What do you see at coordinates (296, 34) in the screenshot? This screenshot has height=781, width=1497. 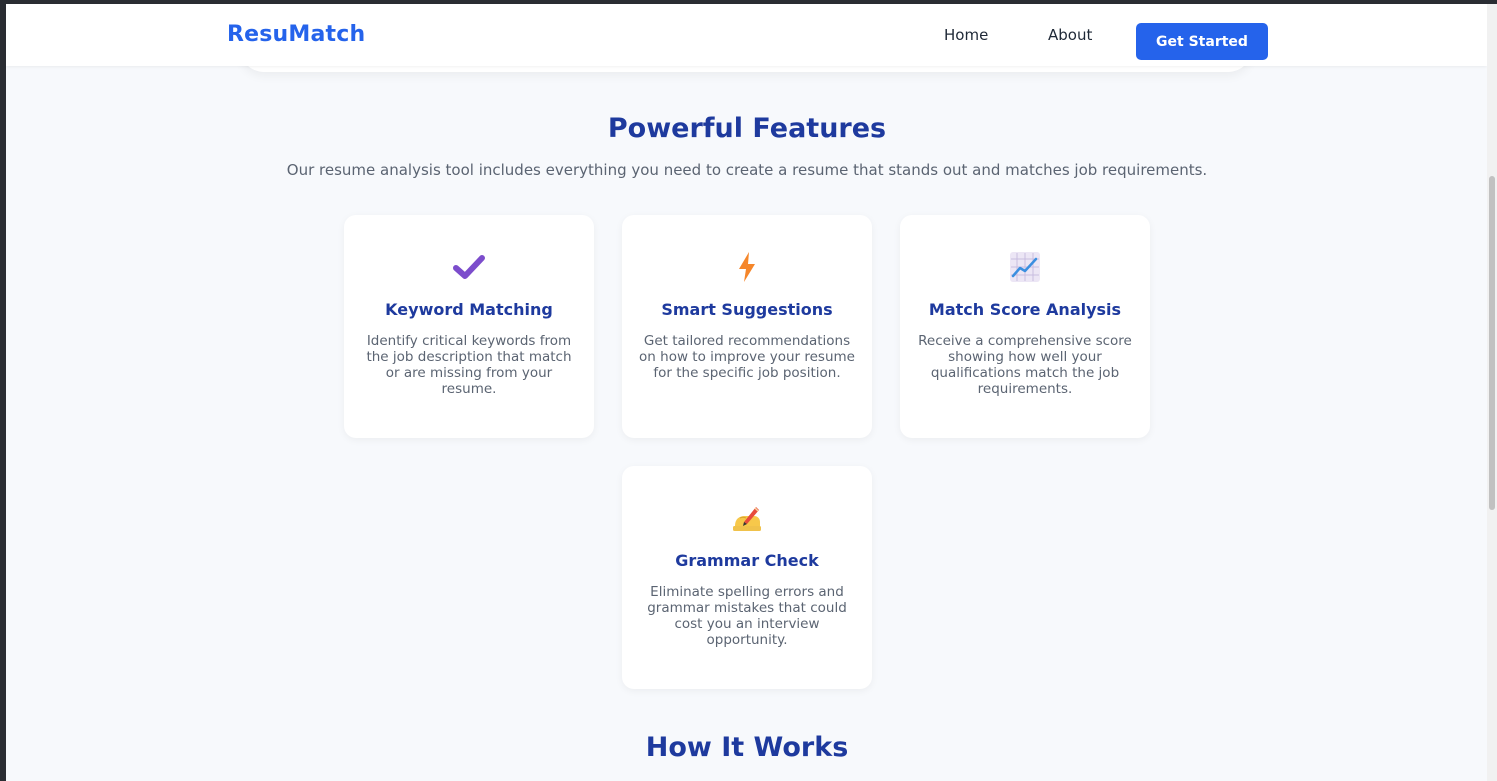 I see `logo: ResuMatch` at bounding box center [296, 34].